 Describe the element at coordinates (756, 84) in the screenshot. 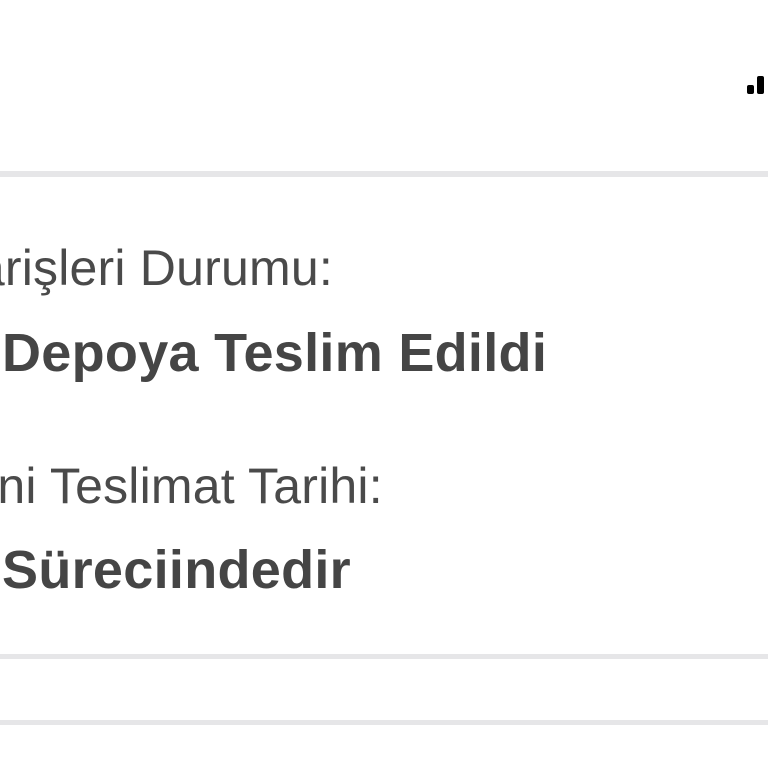

I see `cellular-signal-icon` at that location.